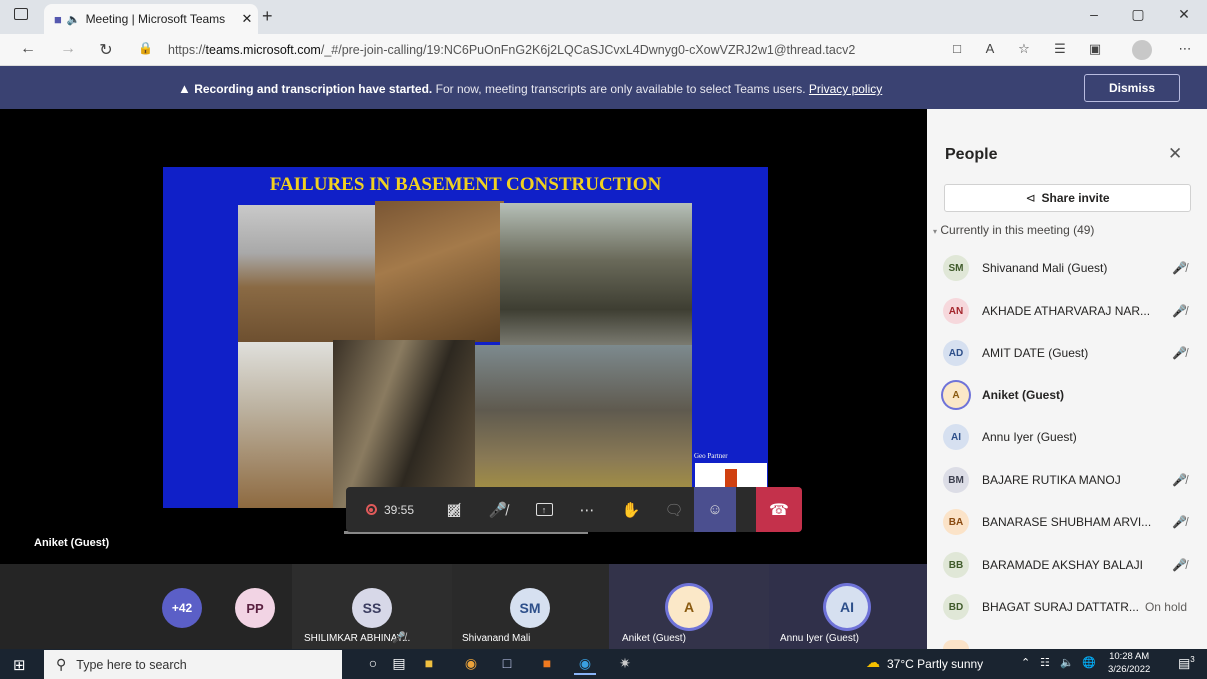 Image resolution: width=1207 pixels, height=679 pixels. Describe the element at coordinates (1017, 230) in the screenshot. I see `section-label: Currently in this meeting (49)` at that location.